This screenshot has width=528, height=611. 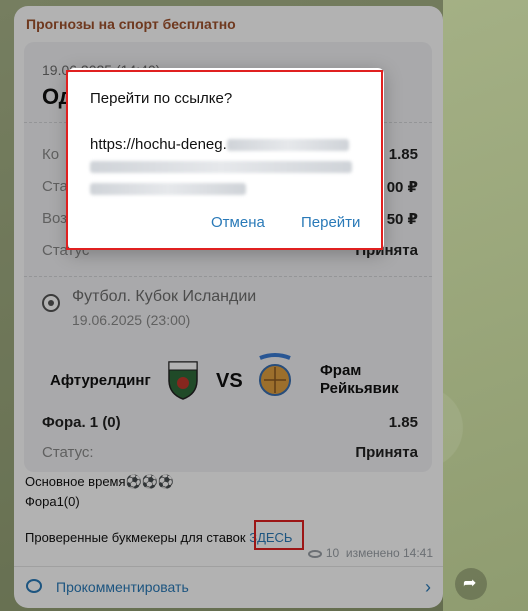 What do you see at coordinates (238, 222) in the screenshot?
I see `cancel-button: Отмена` at bounding box center [238, 222].